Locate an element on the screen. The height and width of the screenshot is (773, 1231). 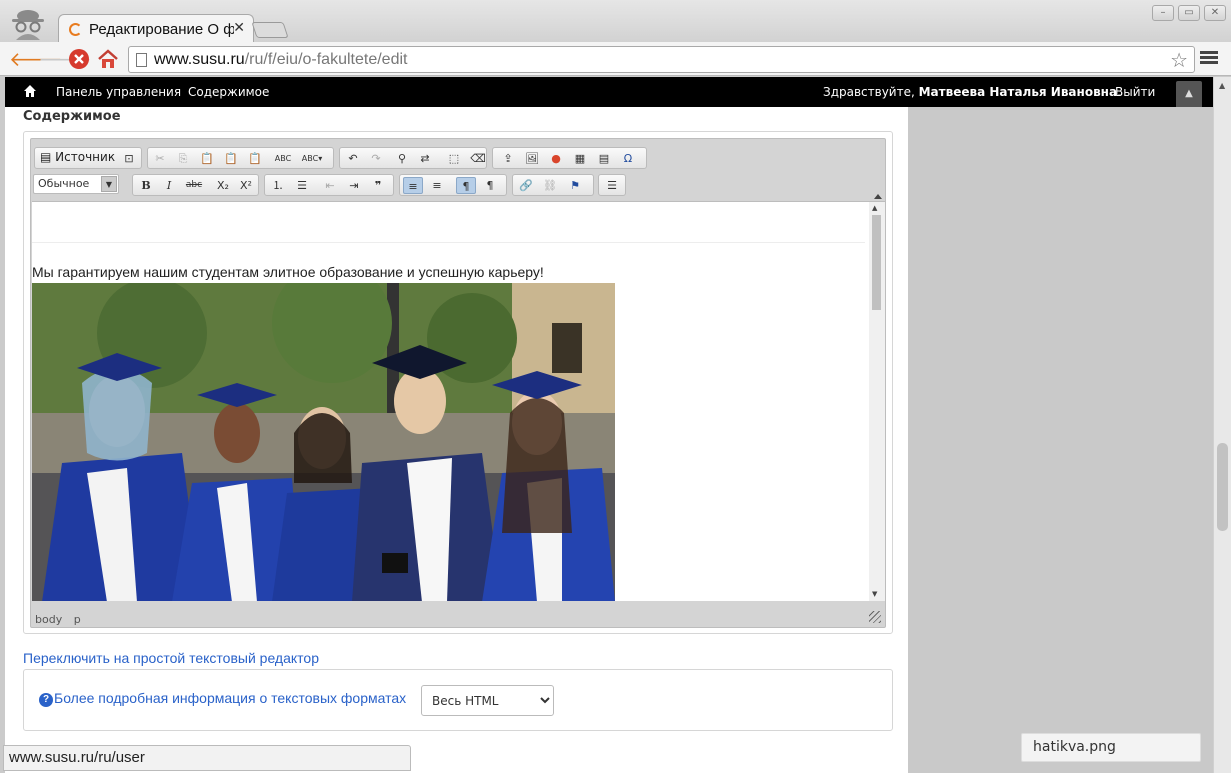
browser-menu-icon is located at coordinates (1209, 58).